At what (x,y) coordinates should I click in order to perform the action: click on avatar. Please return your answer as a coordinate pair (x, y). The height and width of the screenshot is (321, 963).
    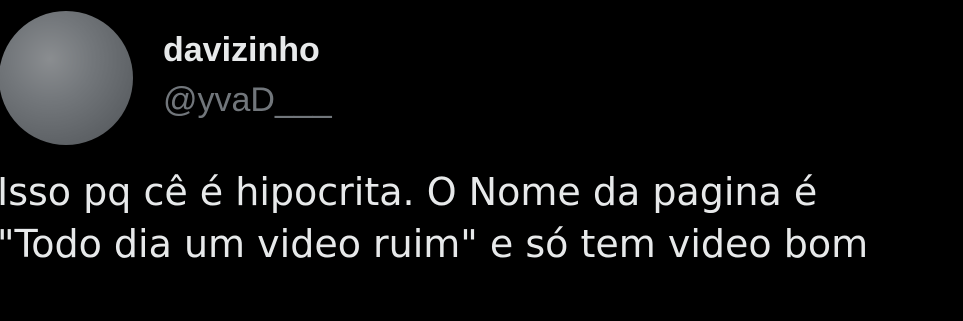
    Looking at the image, I should click on (66, 78).